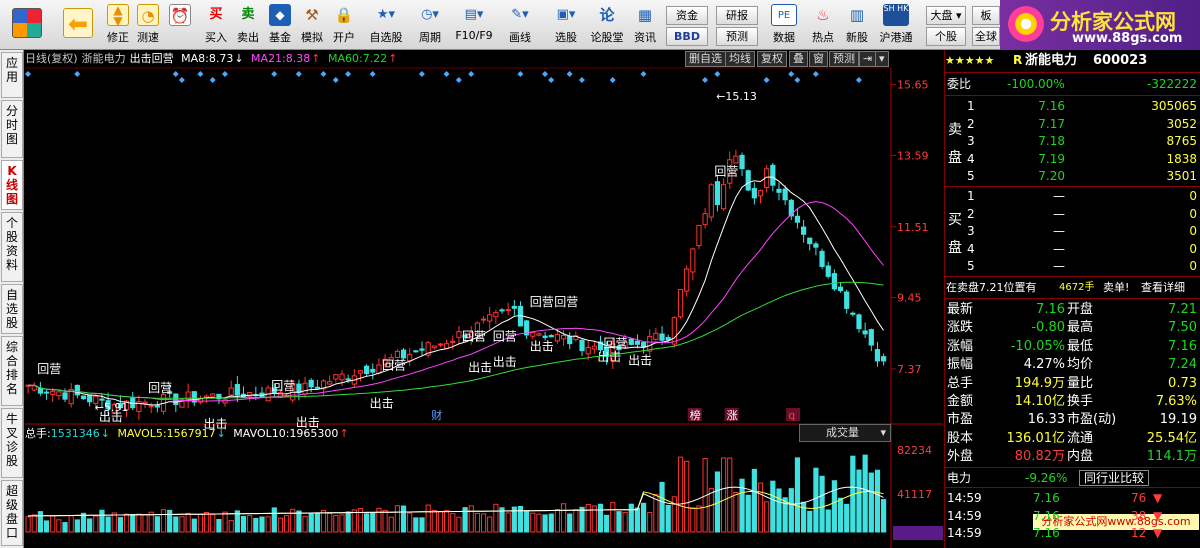 The height and width of the screenshot is (548, 1200). Describe the element at coordinates (566, 26) in the screenshot. I see `toolbar-item-screener: ▣▾ 选股` at that location.